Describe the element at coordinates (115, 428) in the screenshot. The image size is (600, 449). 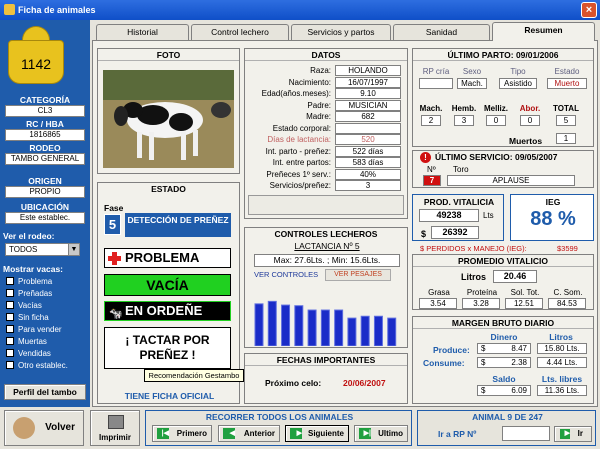
I see `imprimir-button: Imprimir` at that location.